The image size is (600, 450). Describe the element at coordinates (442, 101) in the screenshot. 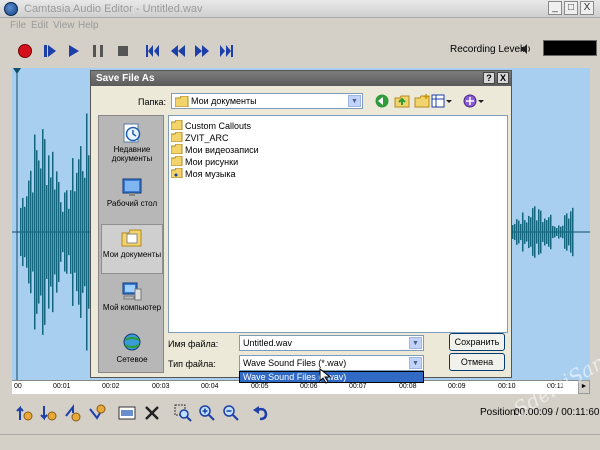

I see `view-menu-icon` at that location.